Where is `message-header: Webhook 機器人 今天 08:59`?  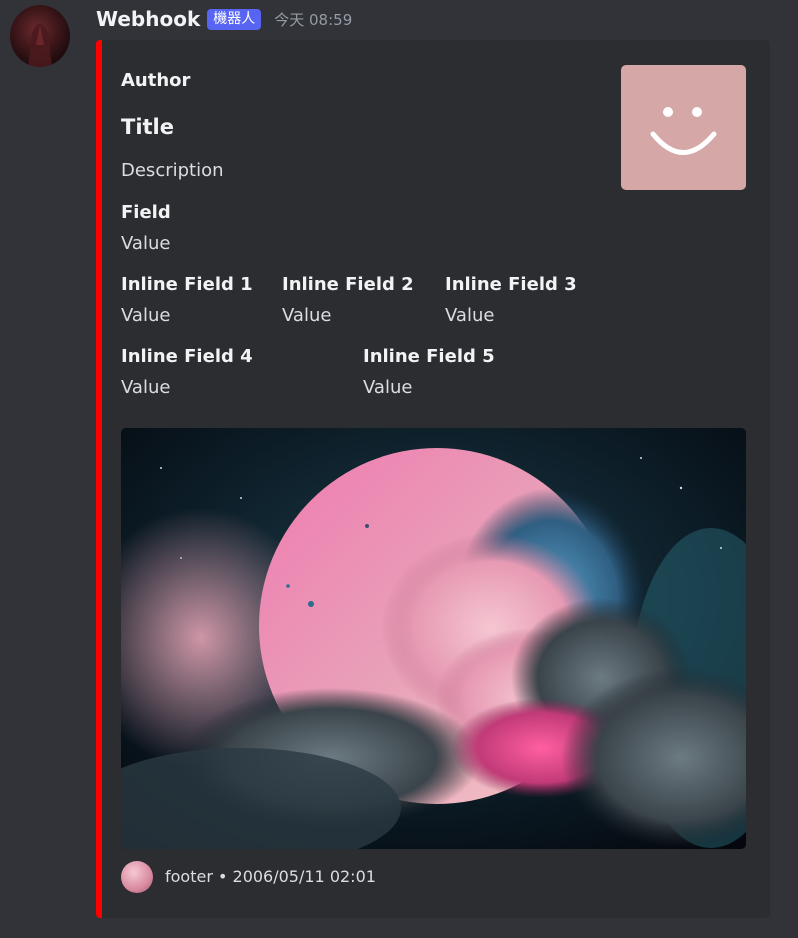
message-header: Webhook 機器人 今天 08:59 is located at coordinates (224, 19).